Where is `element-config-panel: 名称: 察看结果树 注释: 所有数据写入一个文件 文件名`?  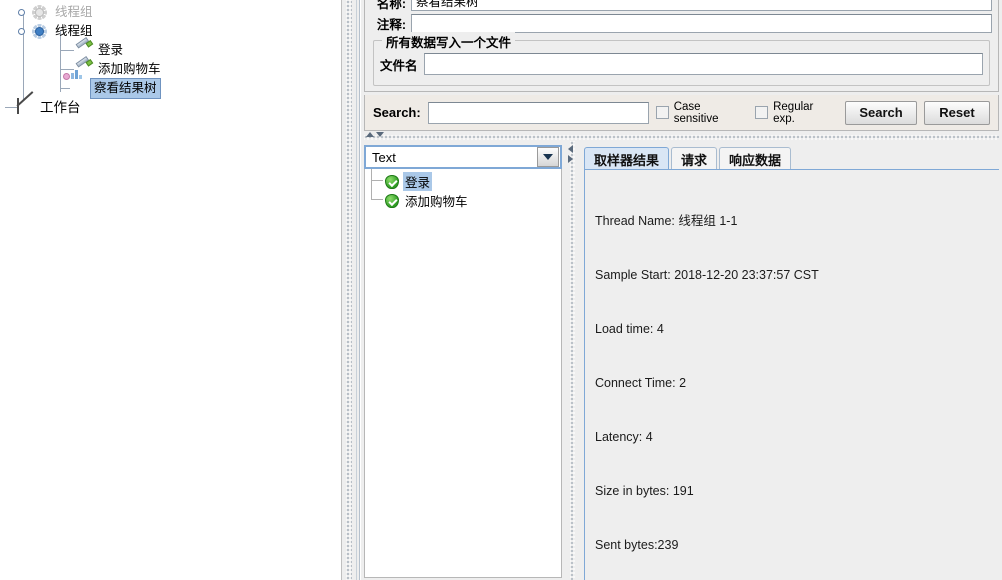
element-config-panel: 名称: 察看结果树 注释: 所有数据写入一个文件 文件名 is located at coordinates (681, 46).